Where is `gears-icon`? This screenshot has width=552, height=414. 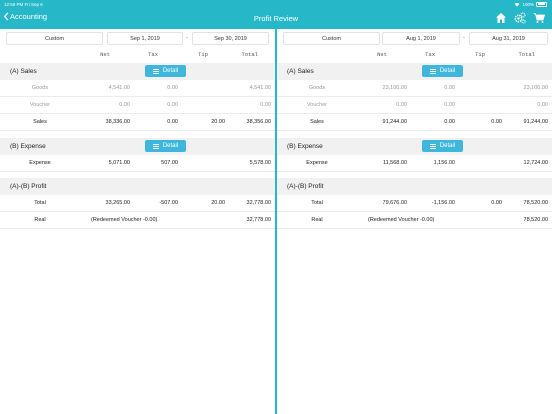
gears-icon is located at coordinates (520, 18).